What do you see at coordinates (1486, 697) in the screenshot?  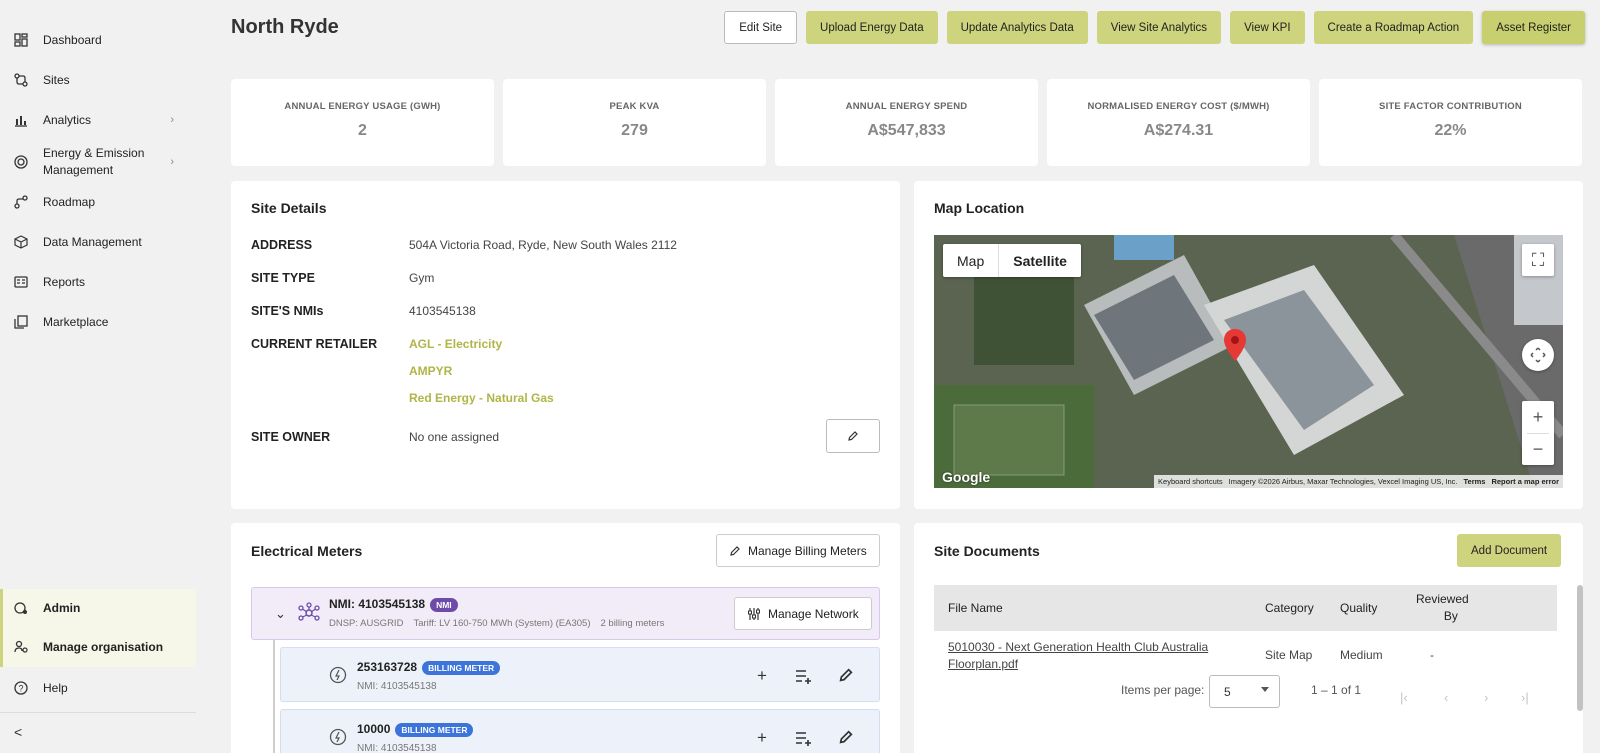 I see `next-page-icon: ›` at bounding box center [1486, 697].